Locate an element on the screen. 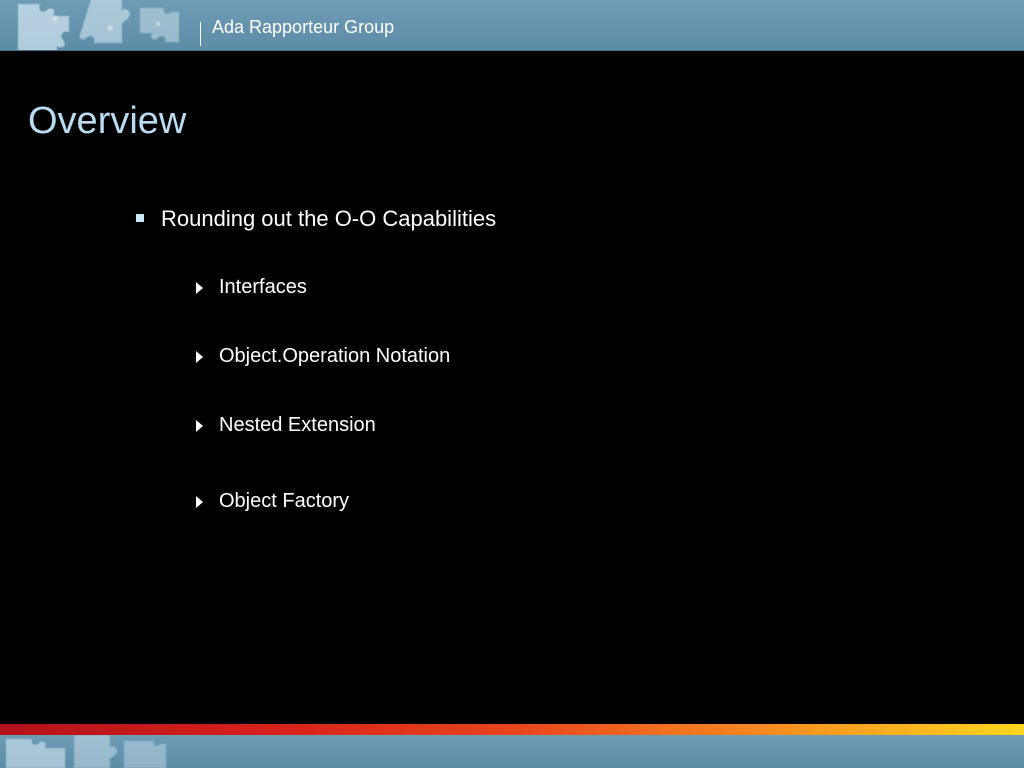 The width and height of the screenshot is (1024, 768). bullet-text: Rounding out the O-O Capabilities is located at coordinates (329, 218).